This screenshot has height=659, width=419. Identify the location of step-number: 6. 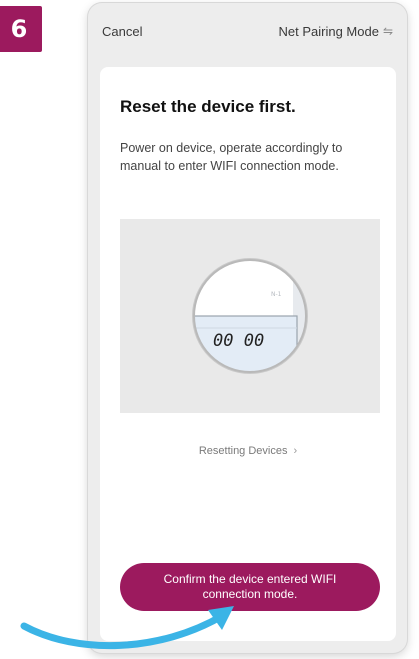
(19, 29).